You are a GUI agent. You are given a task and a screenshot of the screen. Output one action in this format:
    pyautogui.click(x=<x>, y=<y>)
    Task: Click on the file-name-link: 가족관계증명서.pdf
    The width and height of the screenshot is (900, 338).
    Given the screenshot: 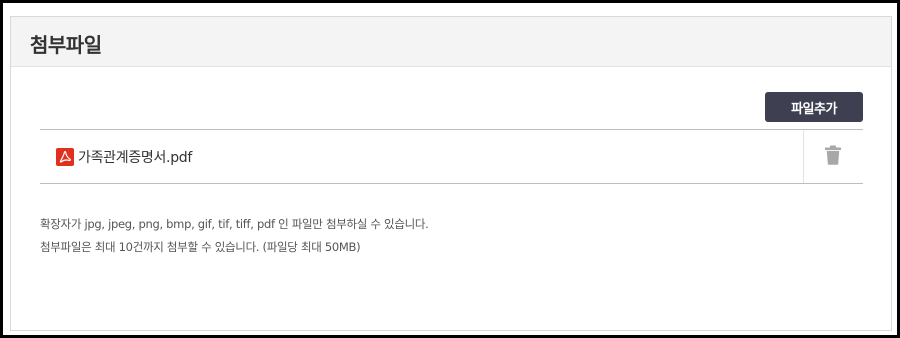 What is the action you would take?
    pyautogui.click(x=135, y=157)
    